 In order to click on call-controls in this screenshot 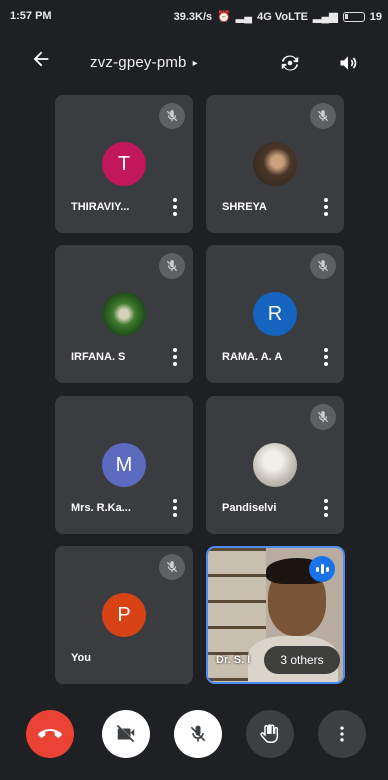, I will do `click(194, 734)`.